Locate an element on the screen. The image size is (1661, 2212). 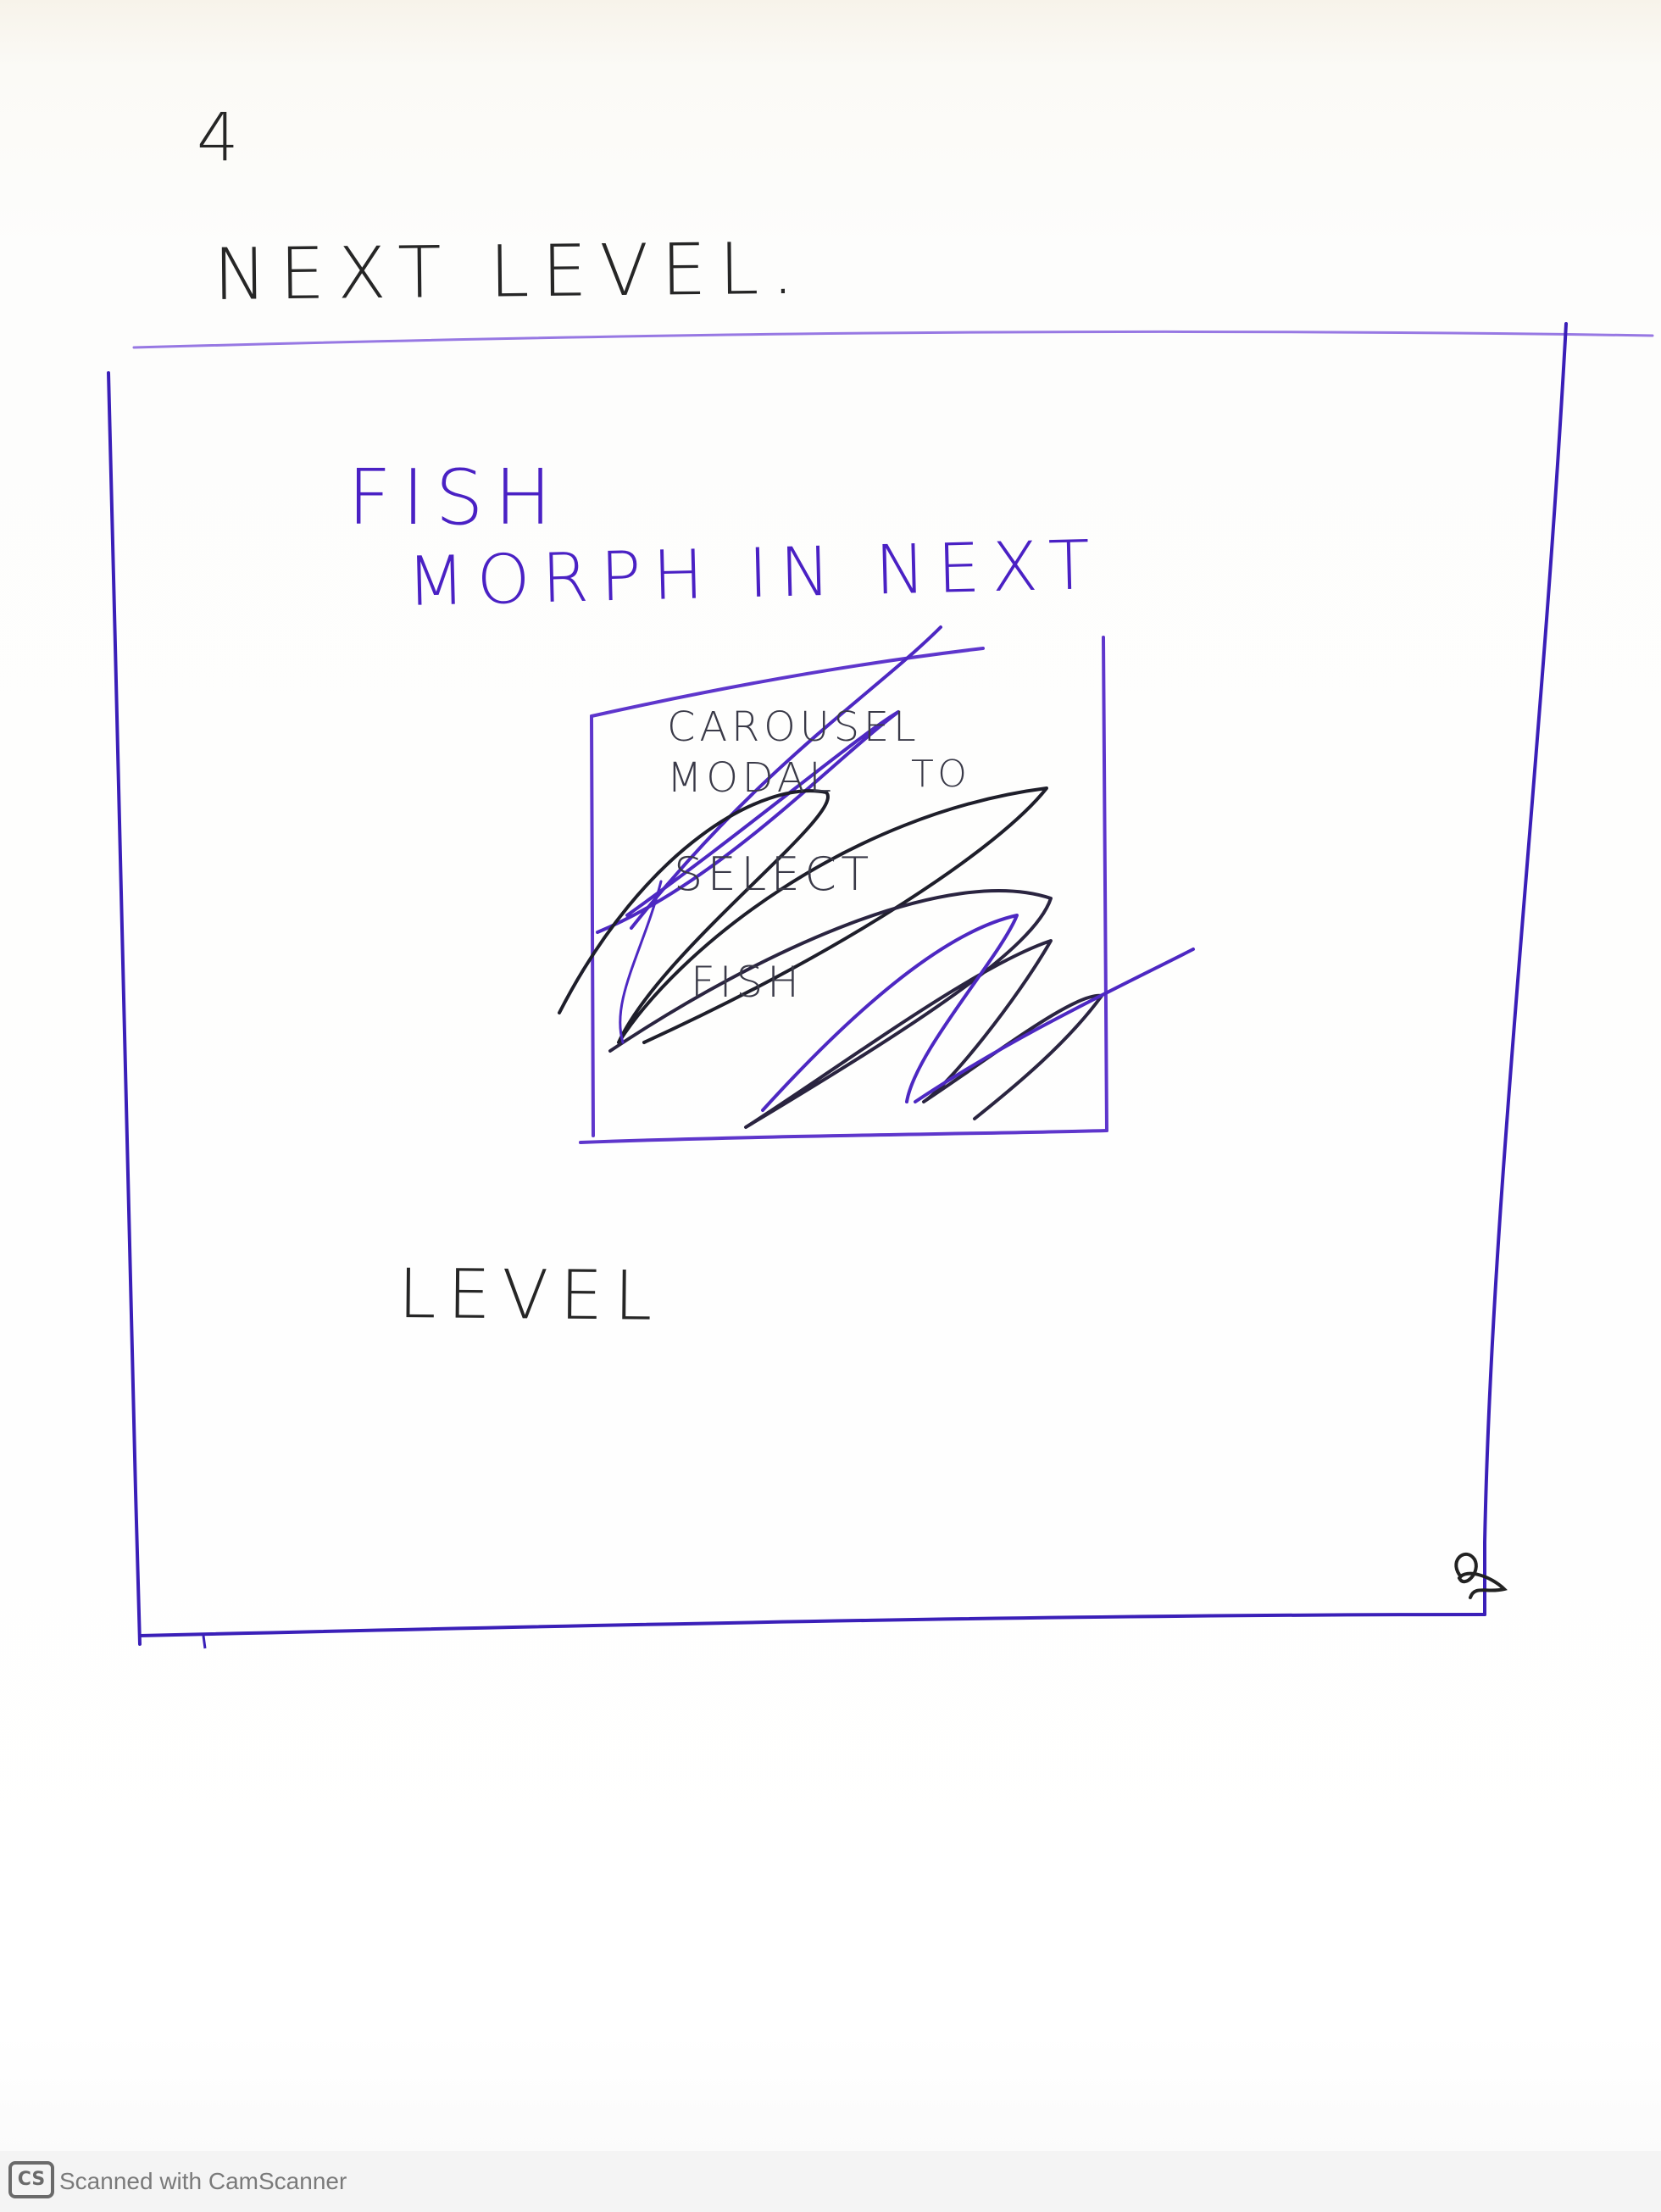
struck-out-modal-notes: CAROUSEL MODAL TO SELECT FISH is located at coordinates (851, 915).